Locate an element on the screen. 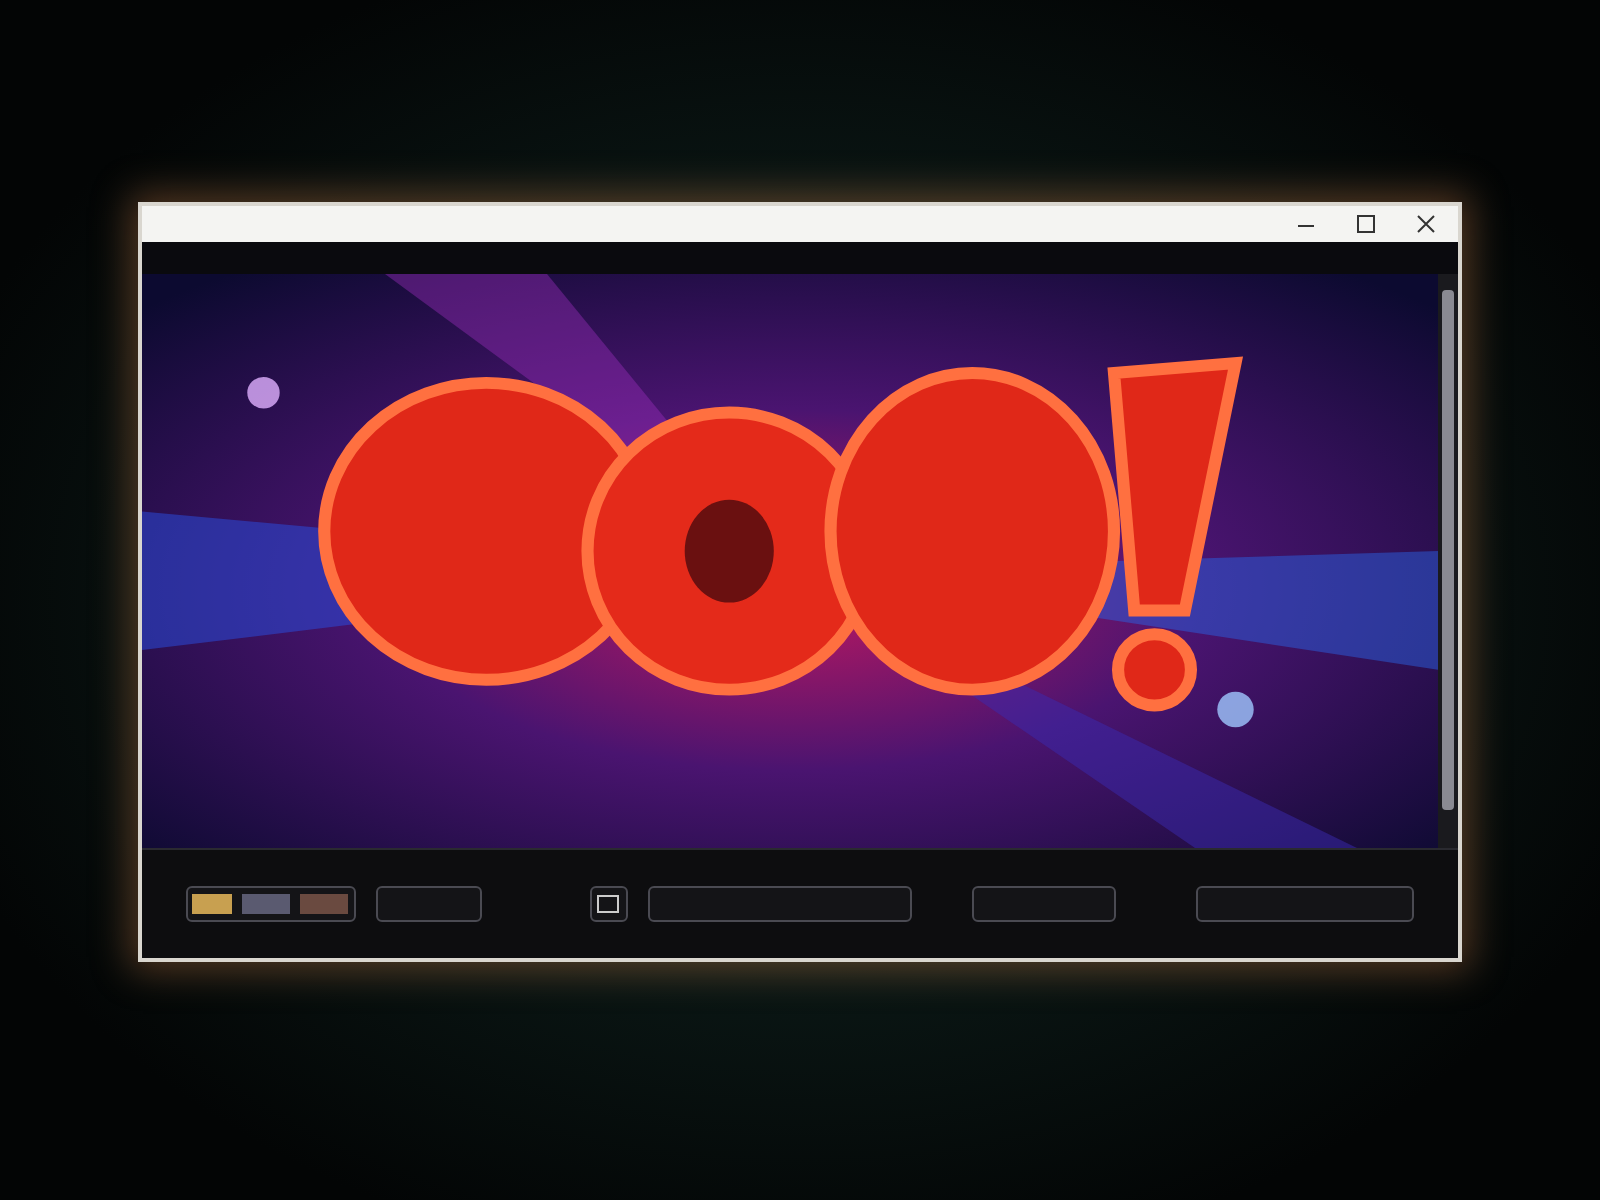 This screenshot has width=1600, height=1200. toolbar-button is located at coordinates (608, 904).